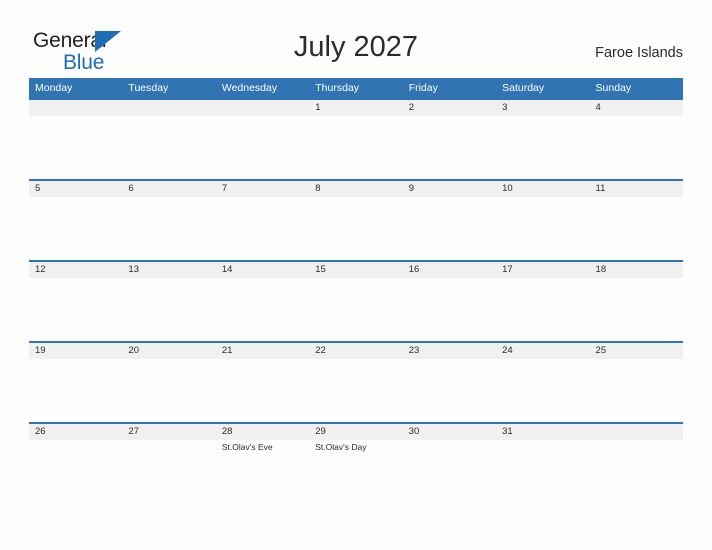  I want to click on day-number: 7, so click(224, 188).